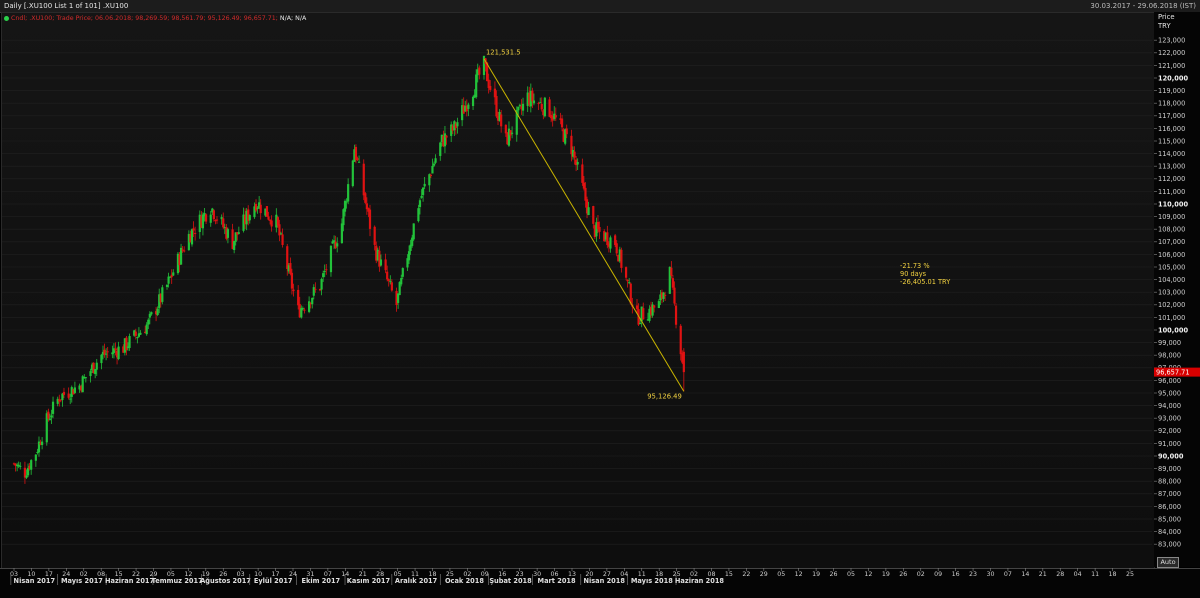 The image size is (1200, 598). I want to click on price-tick-label: 120,000, so click(1173, 78).